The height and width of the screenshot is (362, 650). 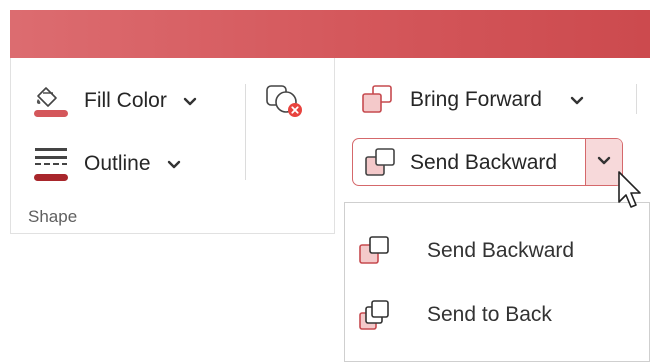 What do you see at coordinates (501, 250) in the screenshot?
I see `menu-item-label: Send Backward` at bounding box center [501, 250].